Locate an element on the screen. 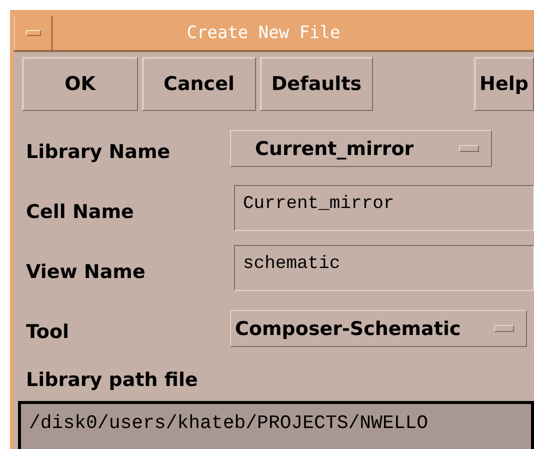  text-field: Current_mirror is located at coordinates (384, 208).